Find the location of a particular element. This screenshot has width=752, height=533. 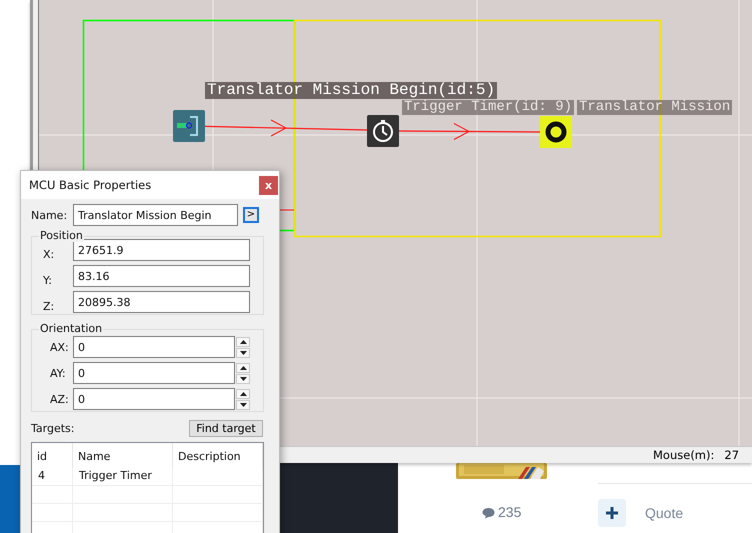

page-background is located at coordinates (10, 499).